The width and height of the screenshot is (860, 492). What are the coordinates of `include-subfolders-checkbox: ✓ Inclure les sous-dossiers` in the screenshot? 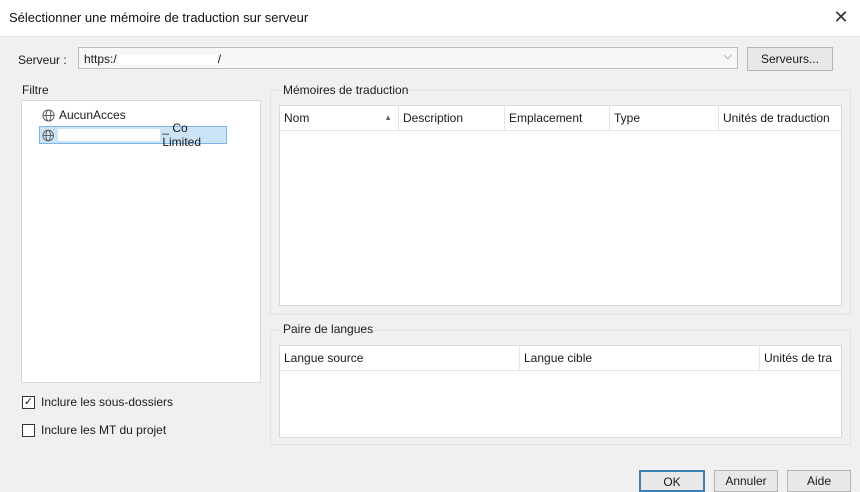 It's located at (97, 402).